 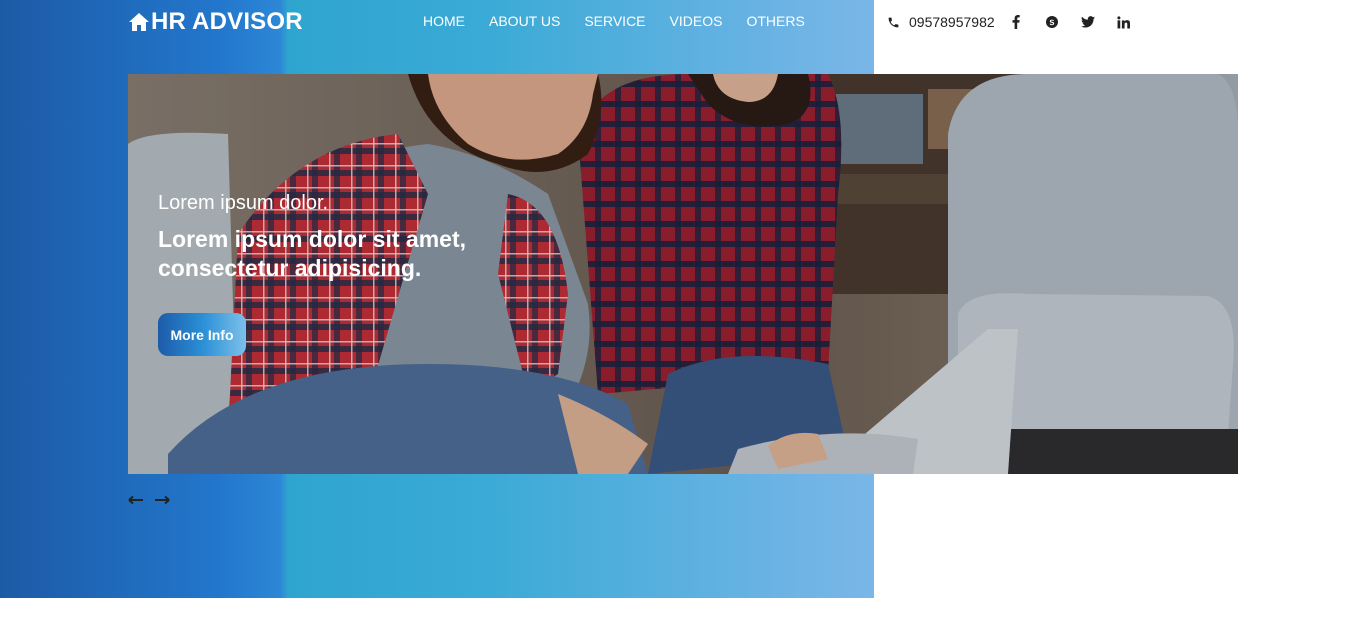 I want to click on nav-item-others: OTHERS, so click(x=775, y=22).